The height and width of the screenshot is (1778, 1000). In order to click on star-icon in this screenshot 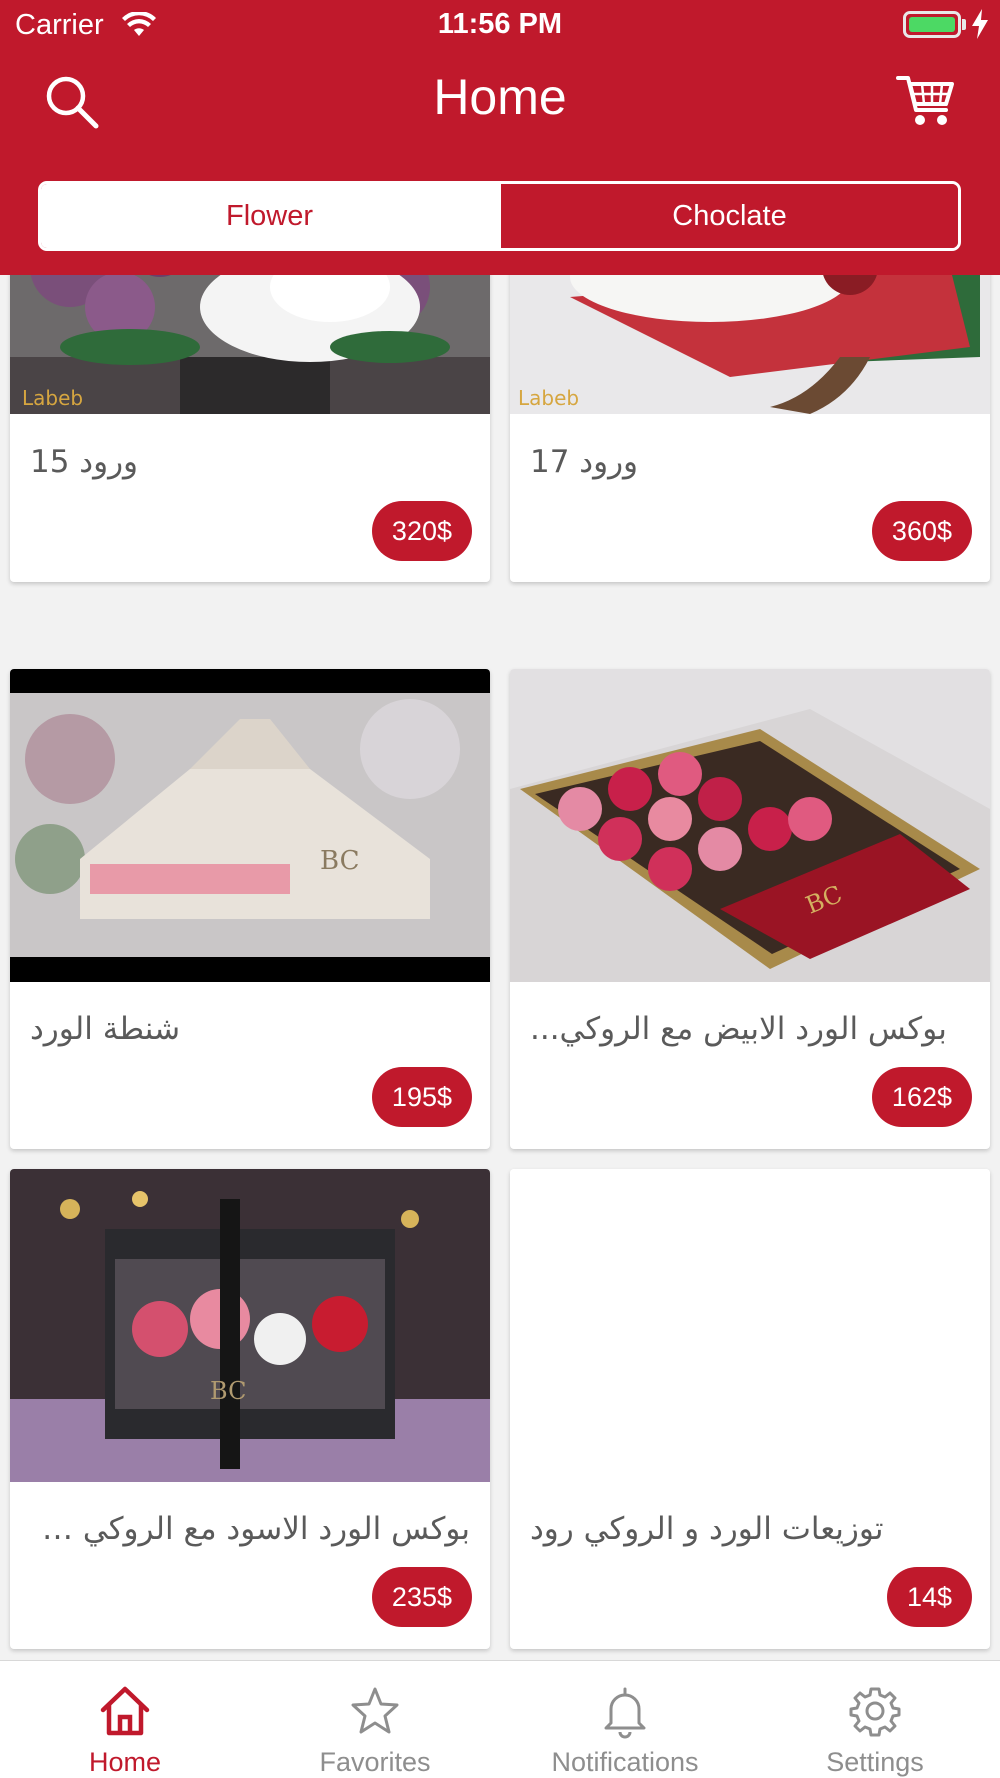, I will do `click(375, 1710)`.